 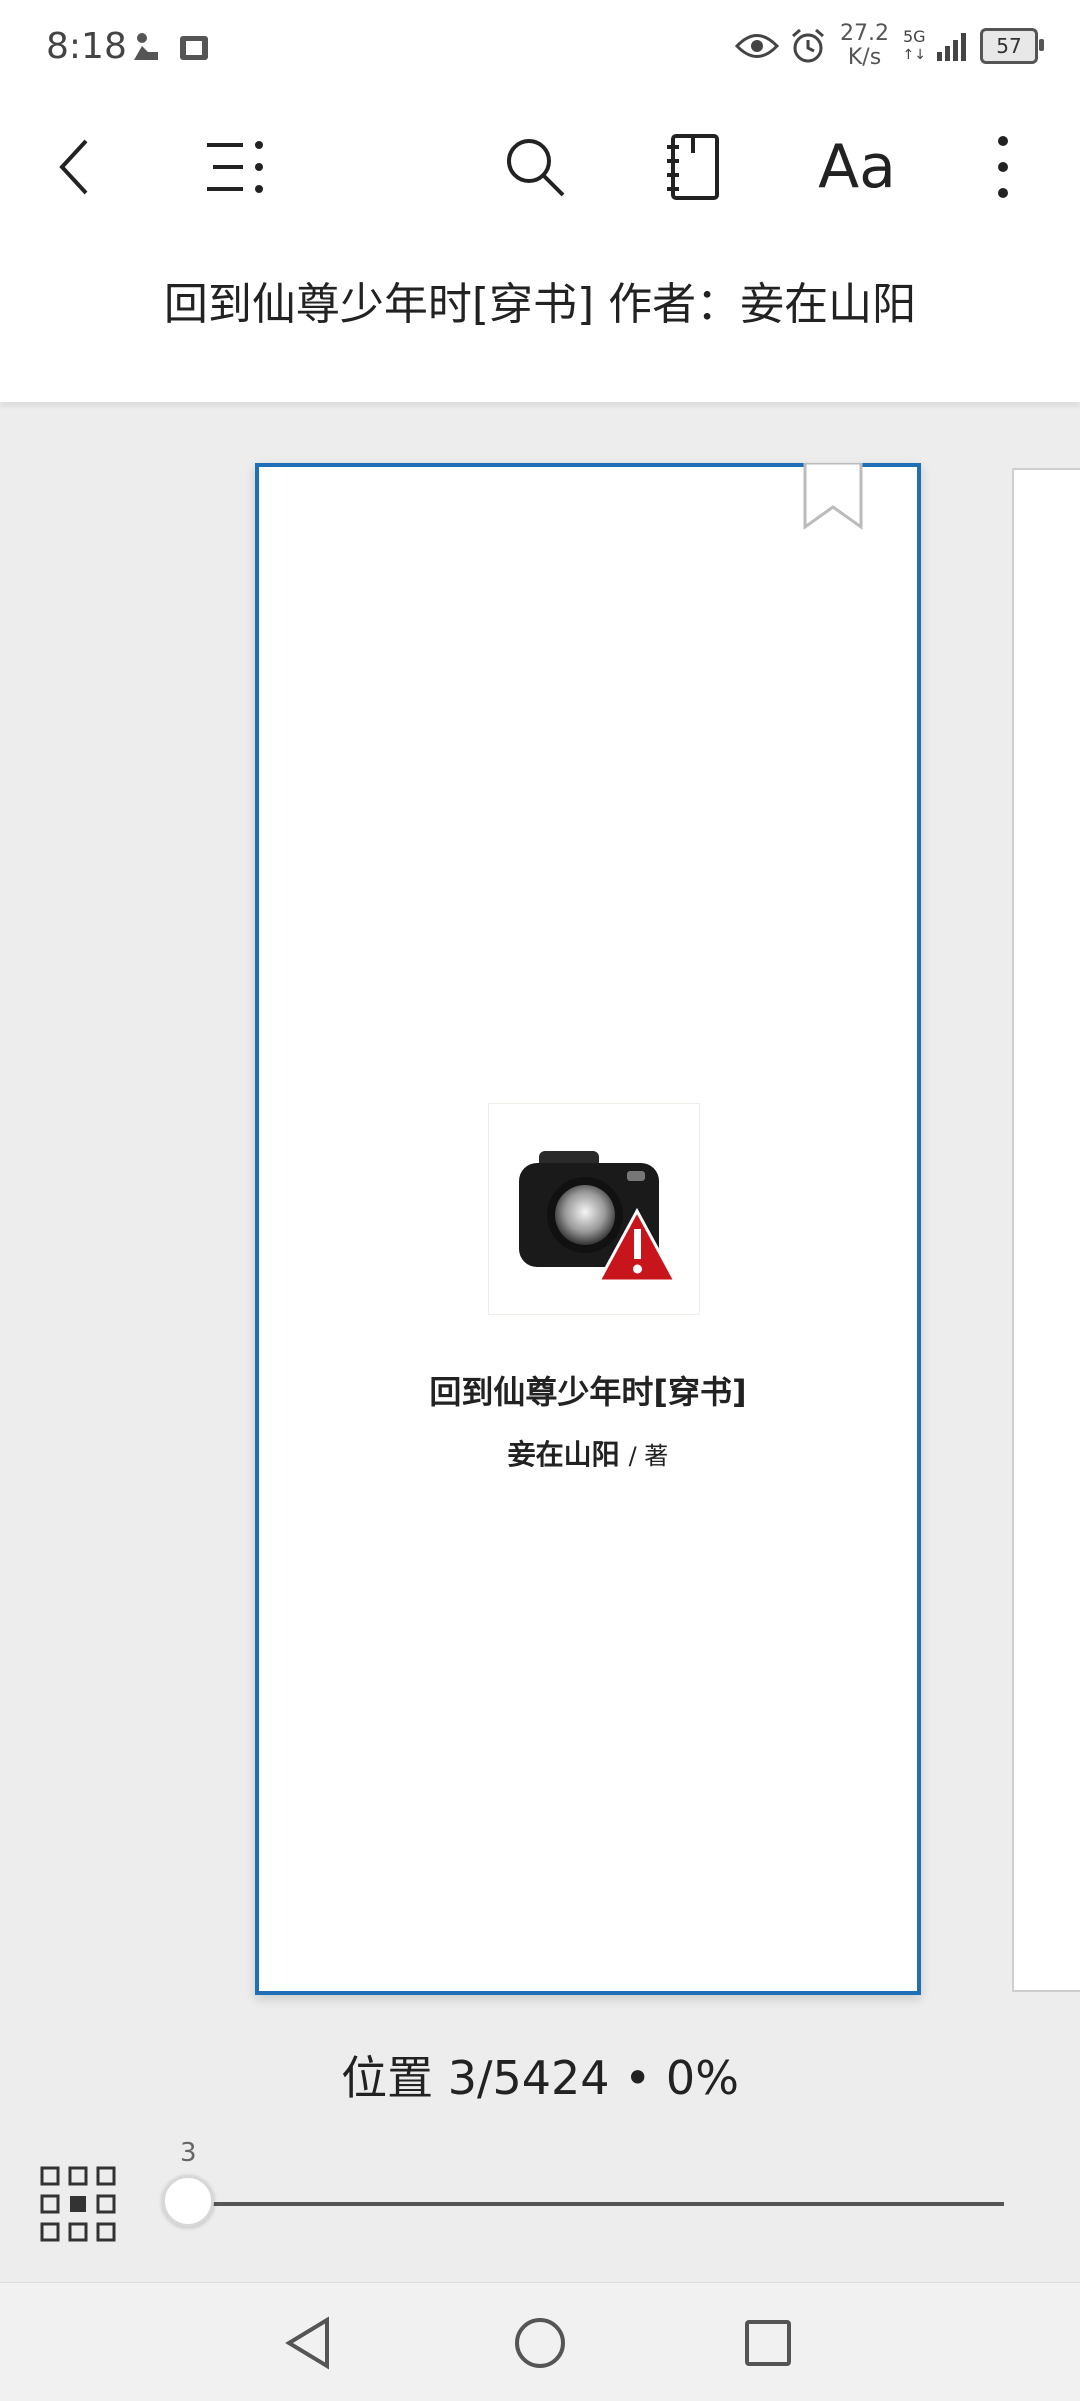 I want to click on page-grid-button, so click(x=78, y=2204).